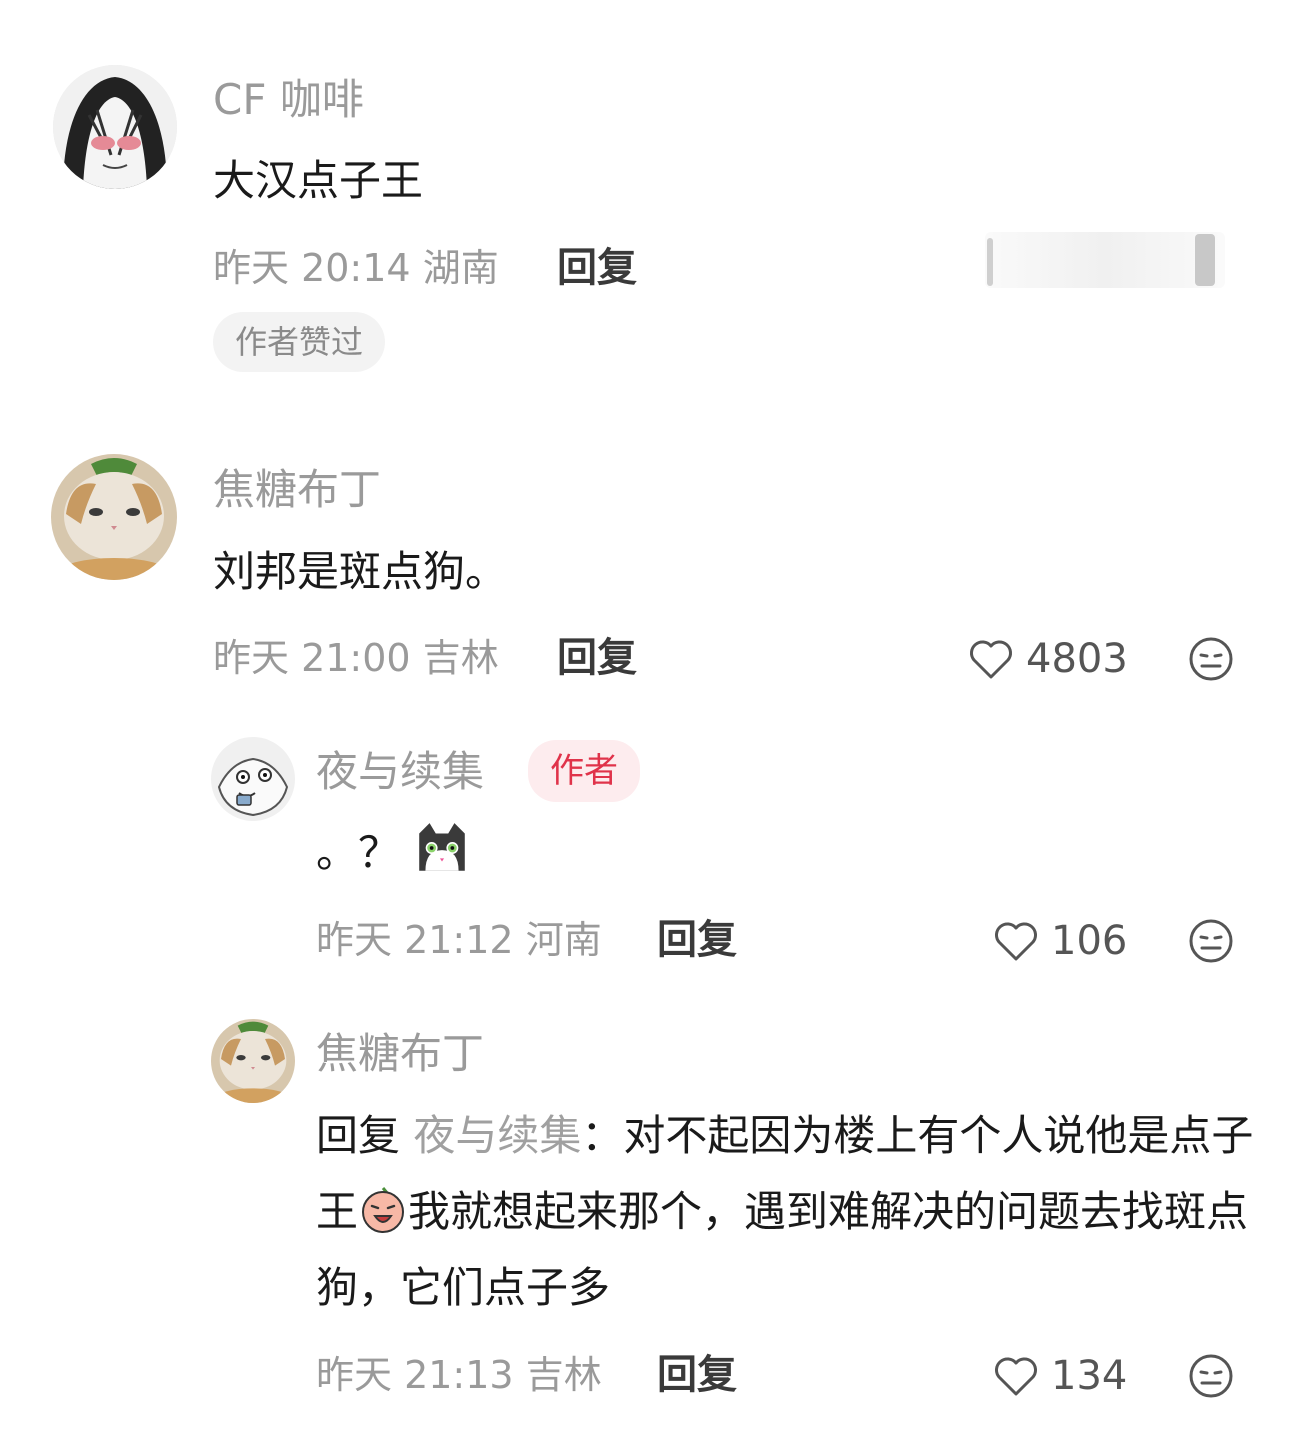 This screenshot has height=1438, width=1308. I want to click on like-count: 4803, so click(1077, 659).